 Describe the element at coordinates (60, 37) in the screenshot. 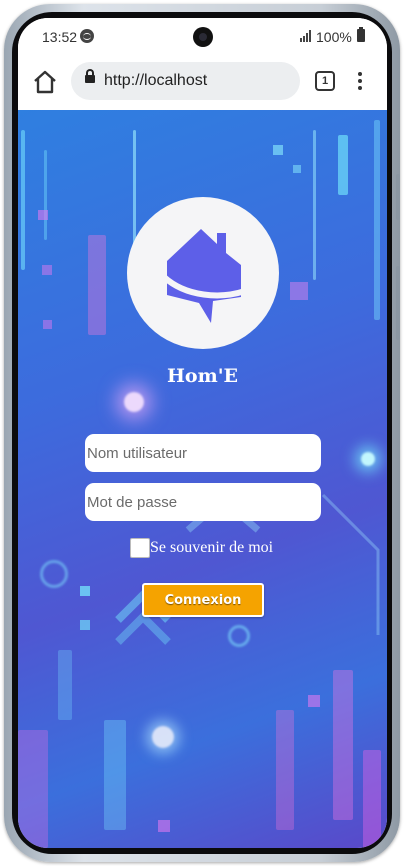

I see `status-time: 13:52` at that location.